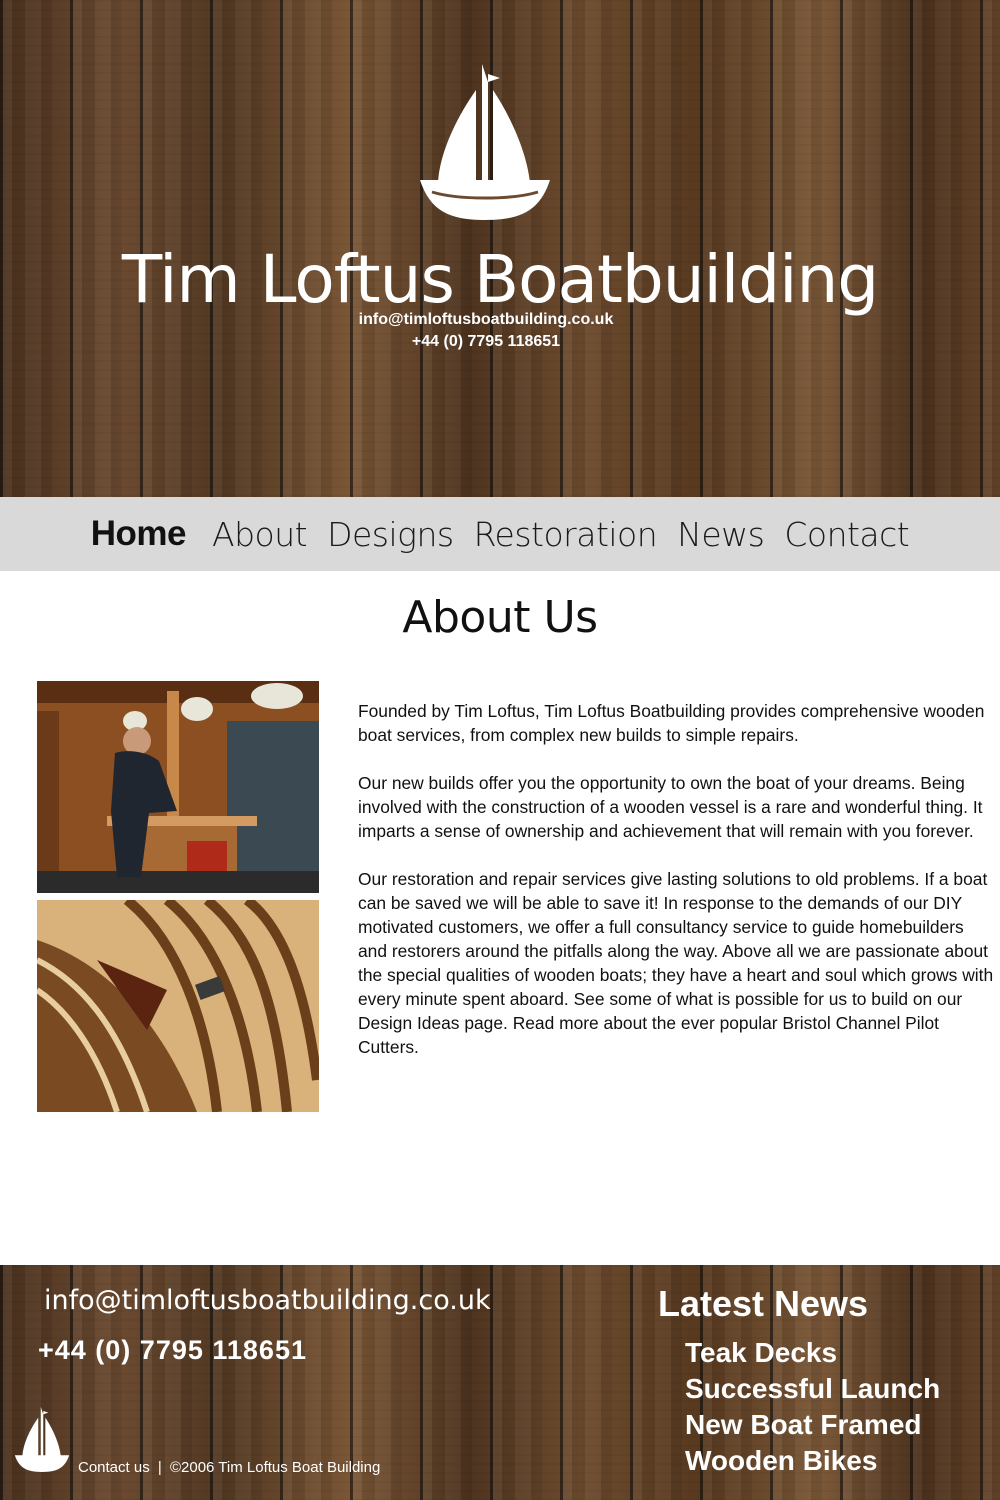 The image size is (1000, 1500). What do you see at coordinates (172, 1350) in the screenshot?
I see `footer-phone: +44 (0) 7795 118651` at bounding box center [172, 1350].